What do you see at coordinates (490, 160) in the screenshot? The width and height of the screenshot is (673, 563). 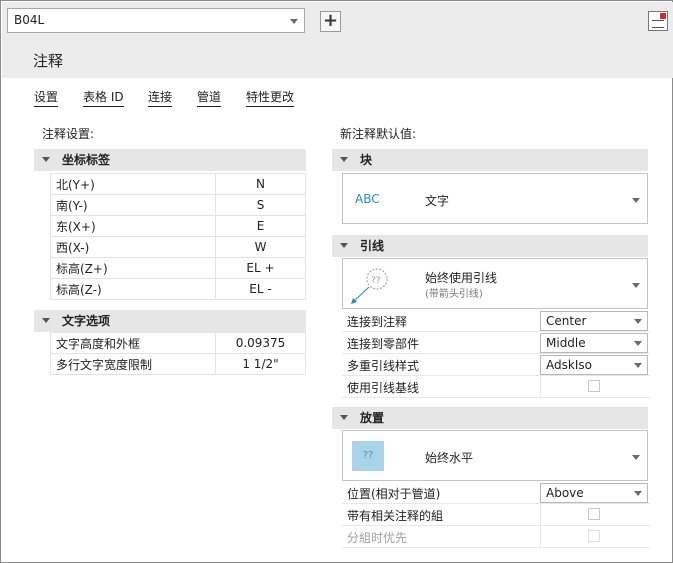 I see `block-group-header: 块` at bounding box center [490, 160].